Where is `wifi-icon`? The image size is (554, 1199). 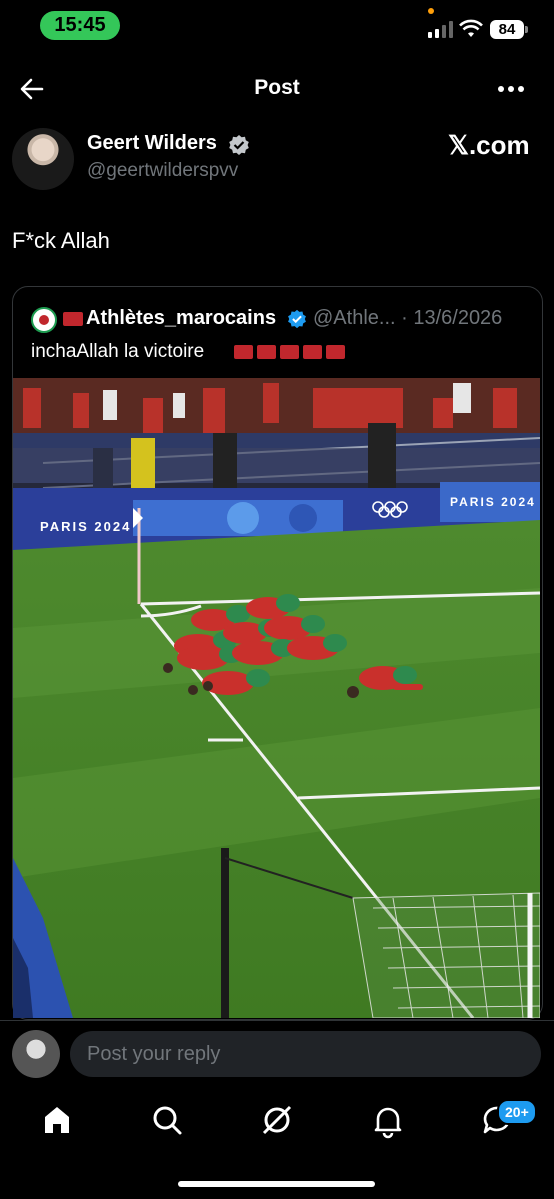 wifi-icon is located at coordinates (471, 28).